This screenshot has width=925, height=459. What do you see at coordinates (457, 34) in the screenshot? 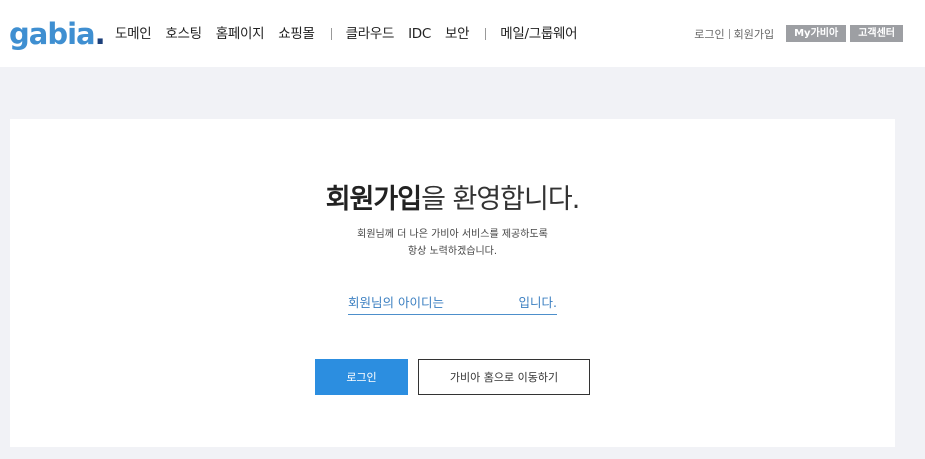
I see `nav-security: 보안` at bounding box center [457, 34].